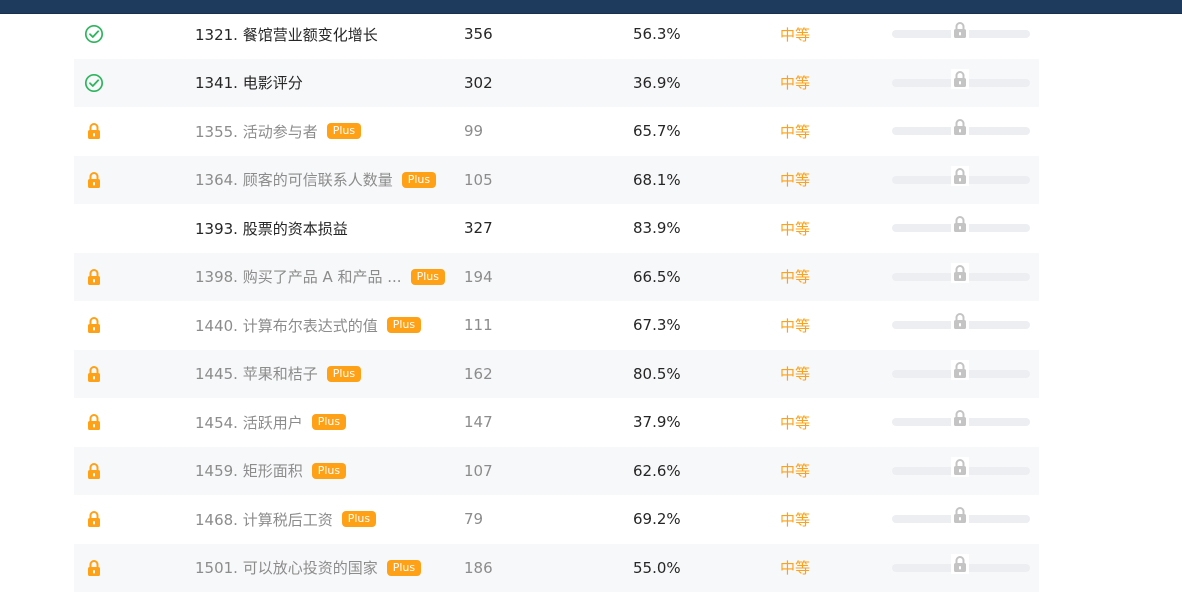  Describe the element at coordinates (556, 519) in the screenshot. I see `table-row: 1468. 计算税后工资 Plus 79 69.2% 中等` at that location.